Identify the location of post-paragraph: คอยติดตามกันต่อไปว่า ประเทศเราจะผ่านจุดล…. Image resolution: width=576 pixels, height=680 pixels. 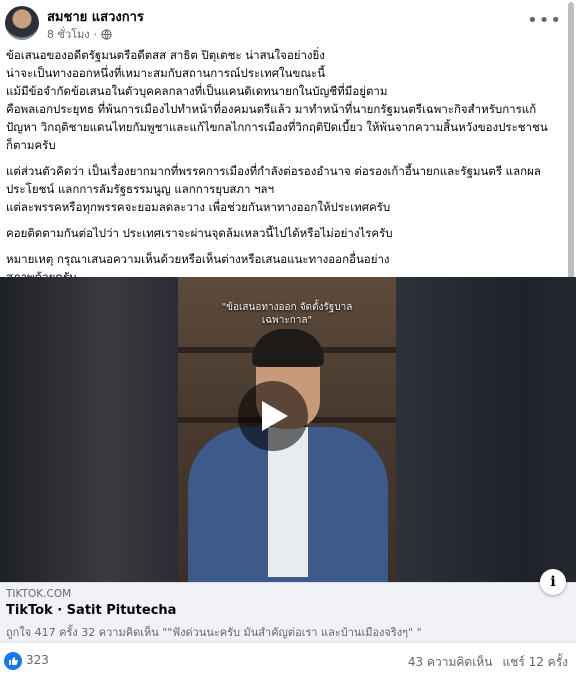
(199, 233).